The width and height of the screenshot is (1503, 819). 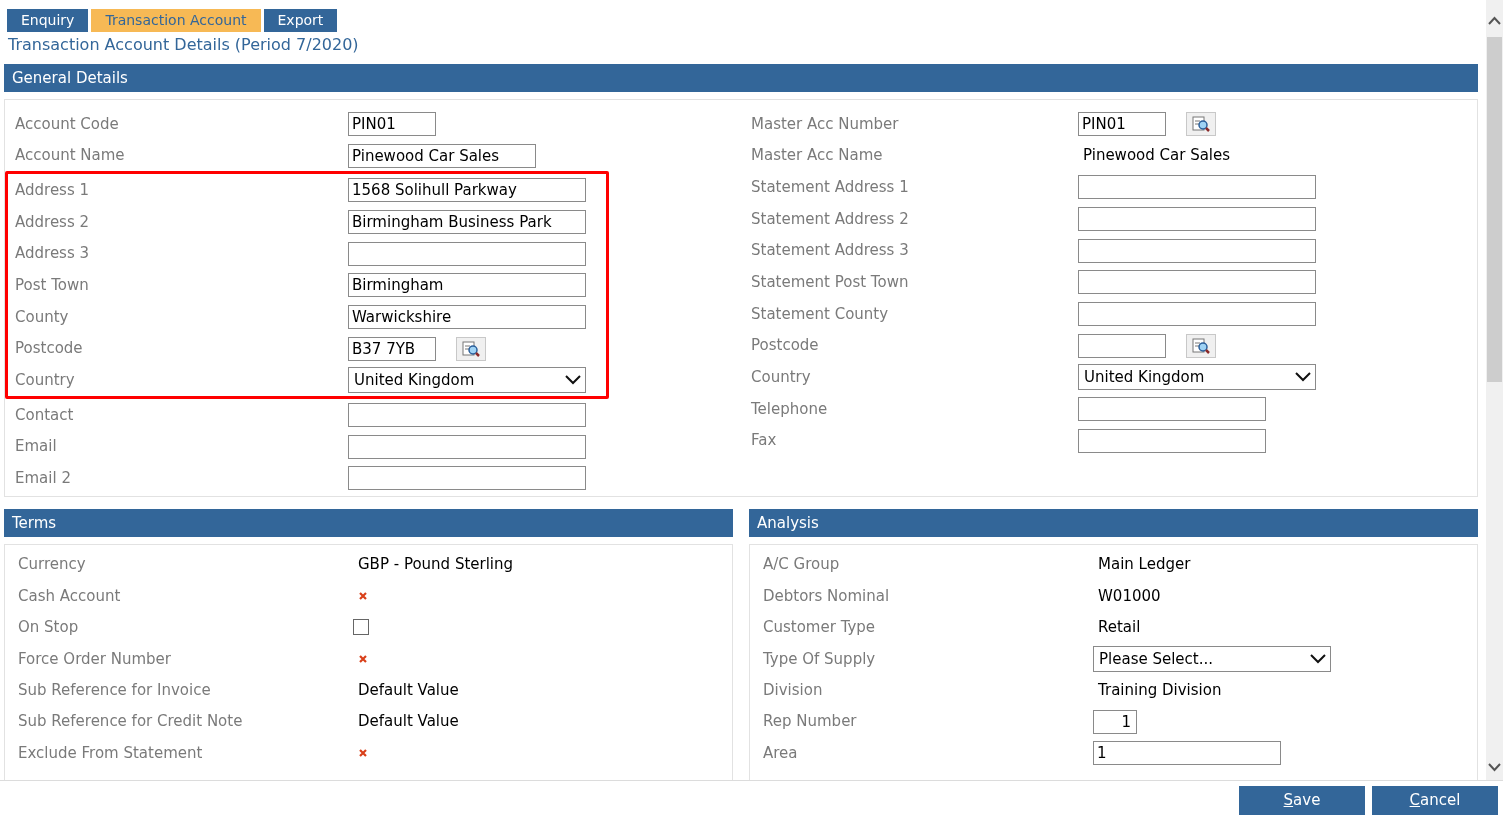 I want to click on field-label: Account Name, so click(x=70, y=156).